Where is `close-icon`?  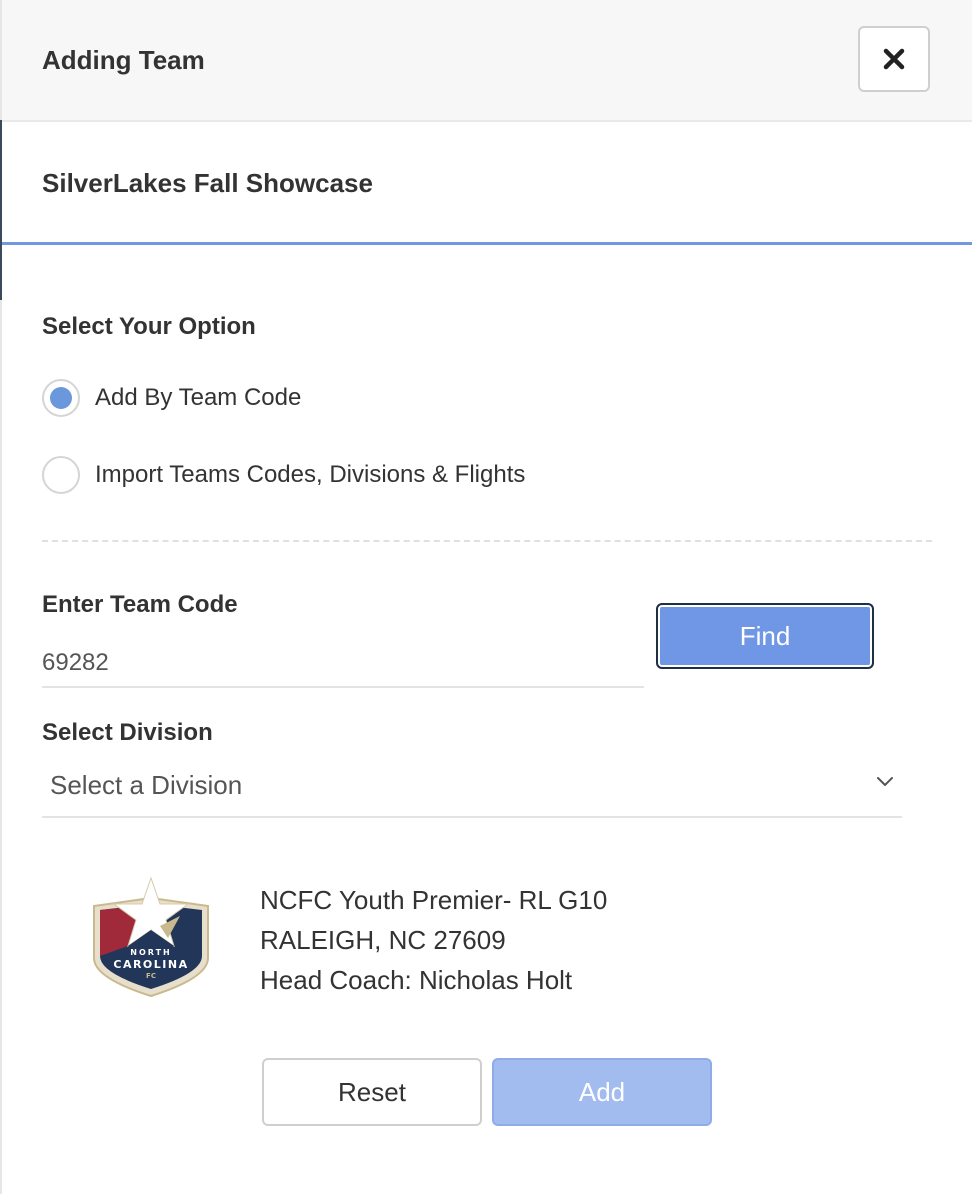
close-icon is located at coordinates (894, 59).